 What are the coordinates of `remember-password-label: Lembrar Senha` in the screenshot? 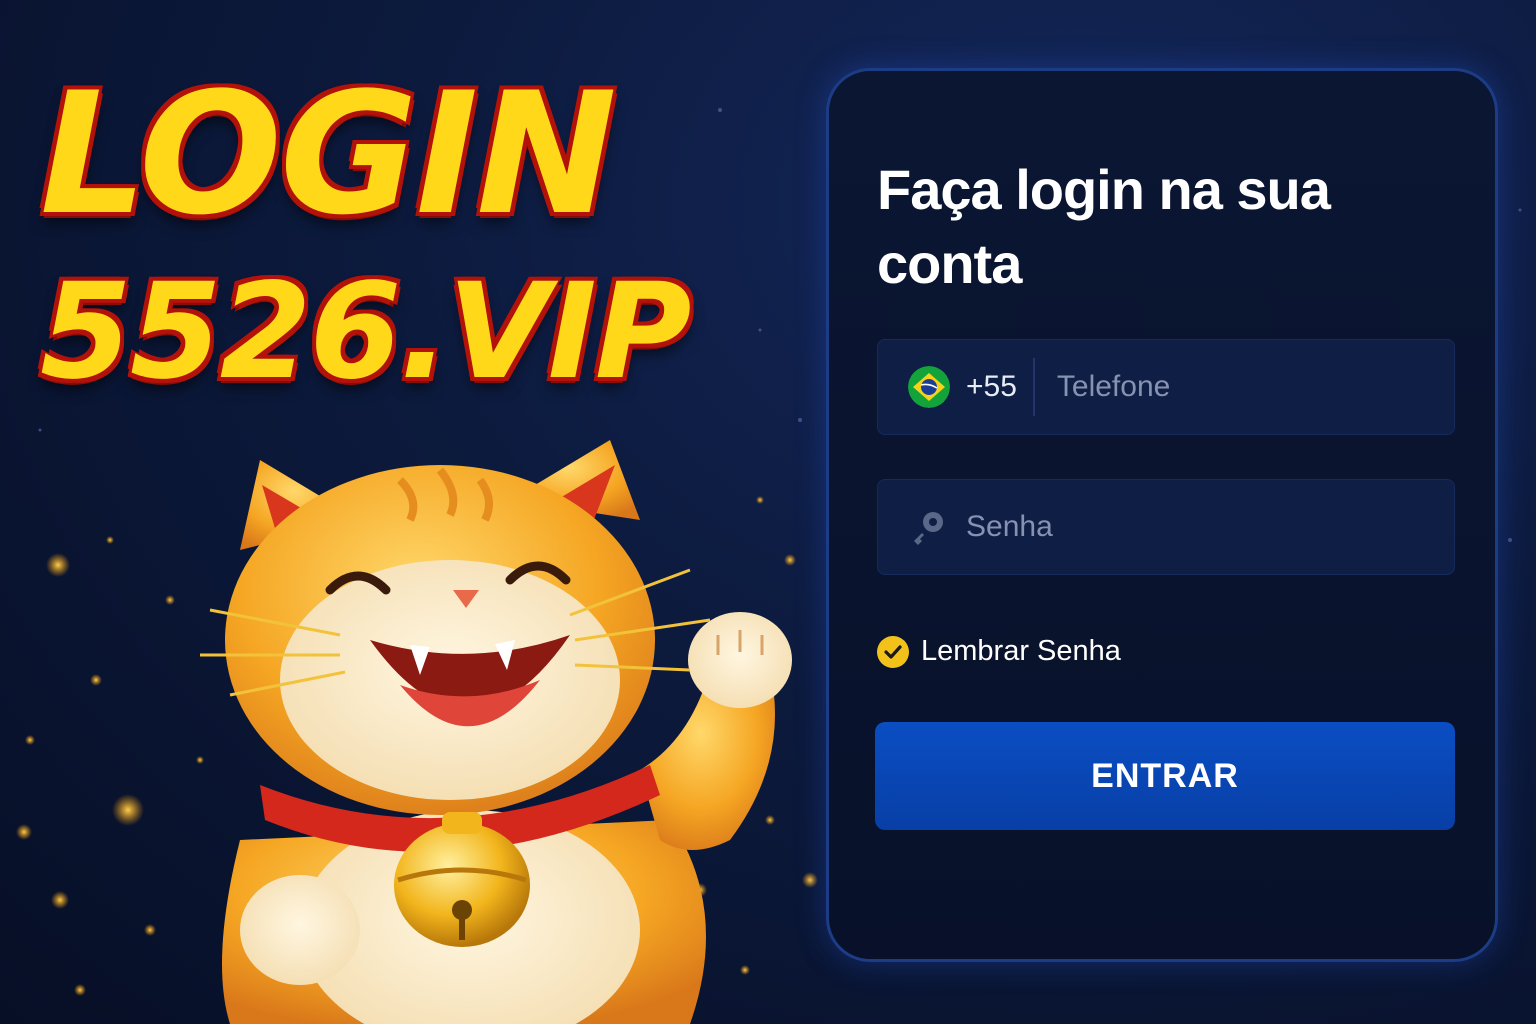 It's located at (1021, 651).